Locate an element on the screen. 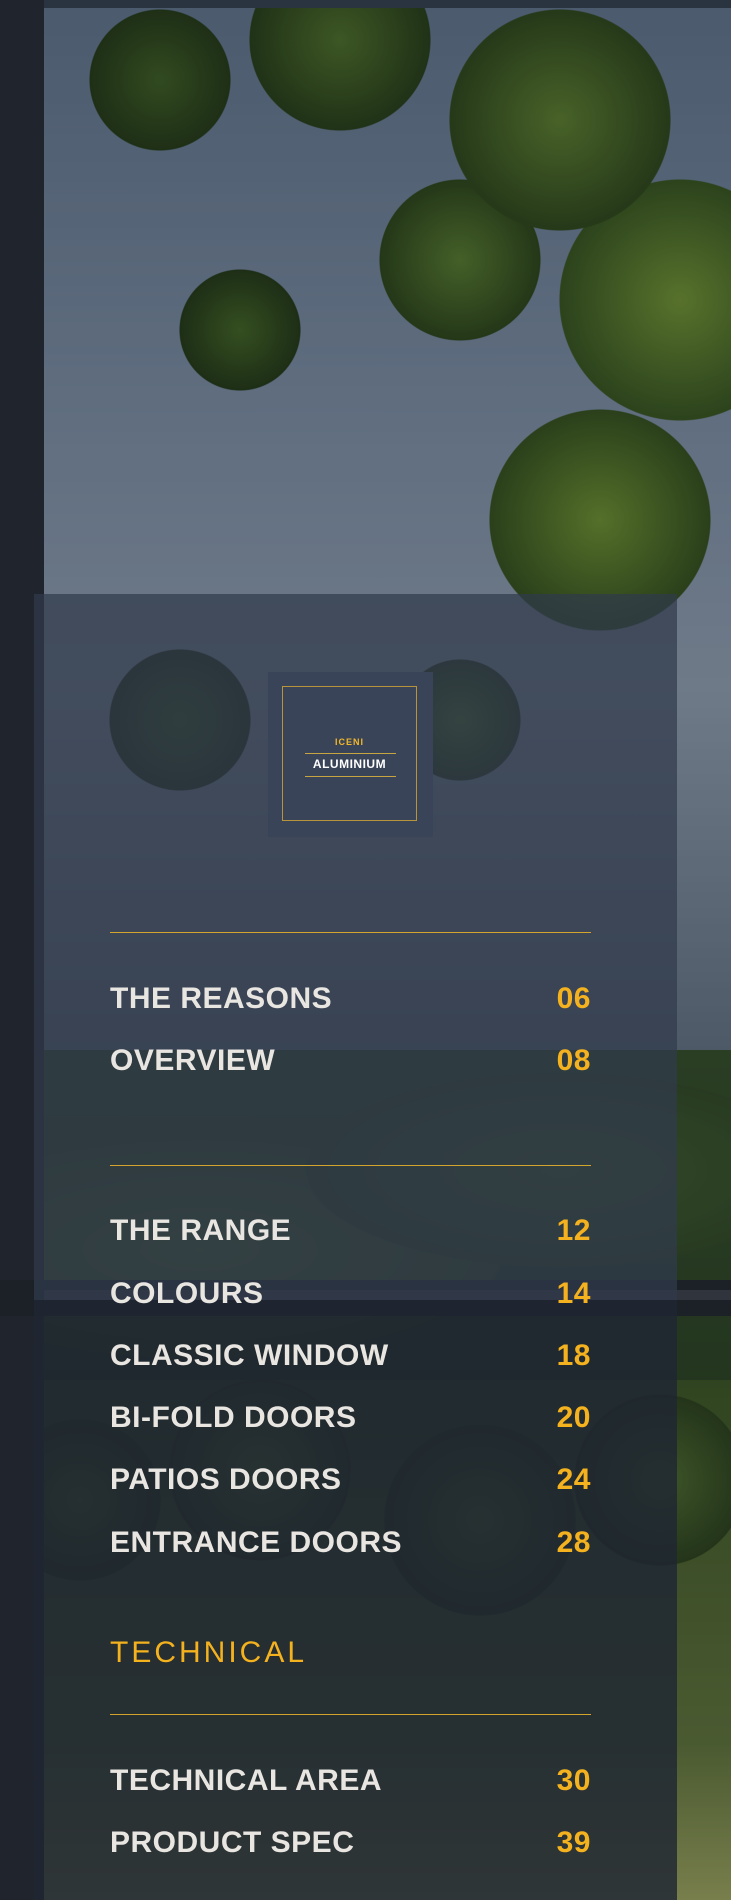 The image size is (731, 1900). toc-item-label: BI-FOLD DOORS is located at coordinates (233, 1417).